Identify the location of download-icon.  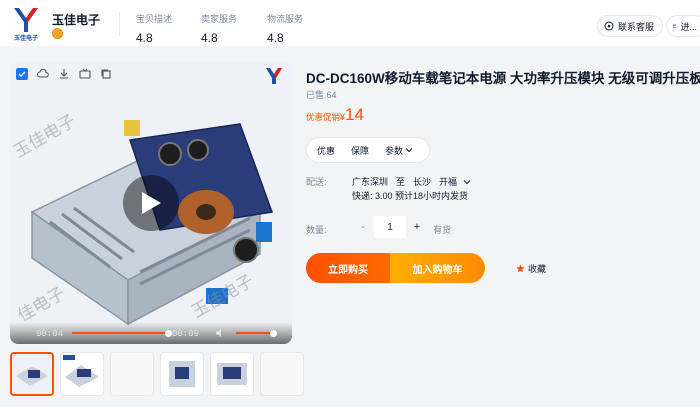
(64, 74).